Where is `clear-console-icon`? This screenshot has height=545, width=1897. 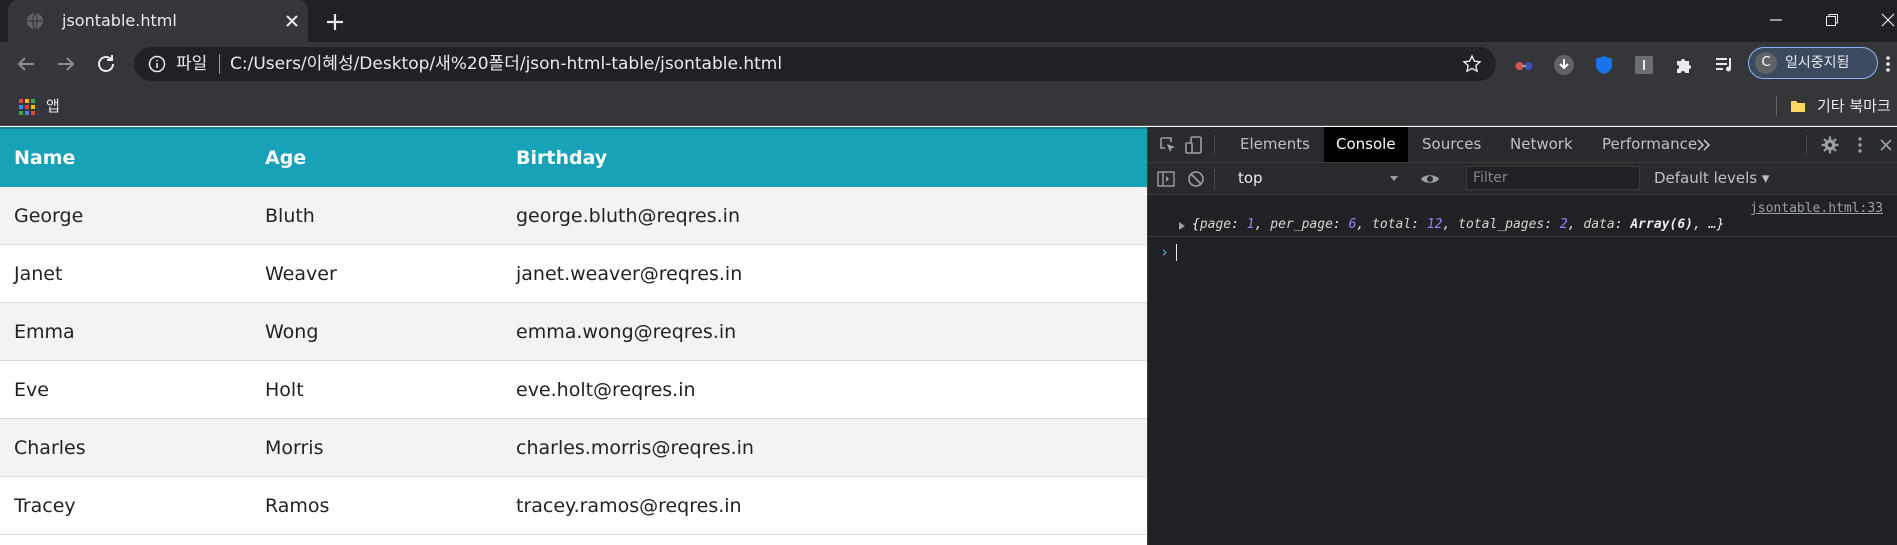 clear-console-icon is located at coordinates (1196, 179).